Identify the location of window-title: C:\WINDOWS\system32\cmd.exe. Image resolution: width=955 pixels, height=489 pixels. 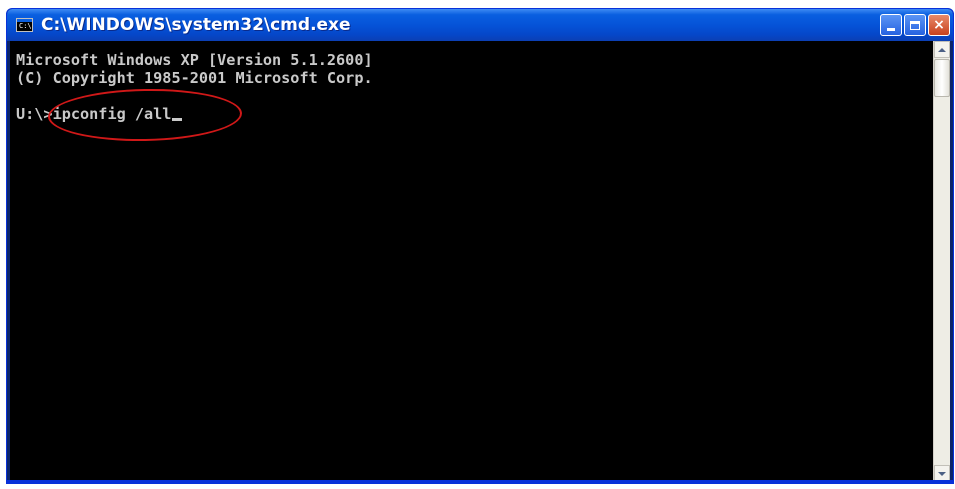
(196, 25).